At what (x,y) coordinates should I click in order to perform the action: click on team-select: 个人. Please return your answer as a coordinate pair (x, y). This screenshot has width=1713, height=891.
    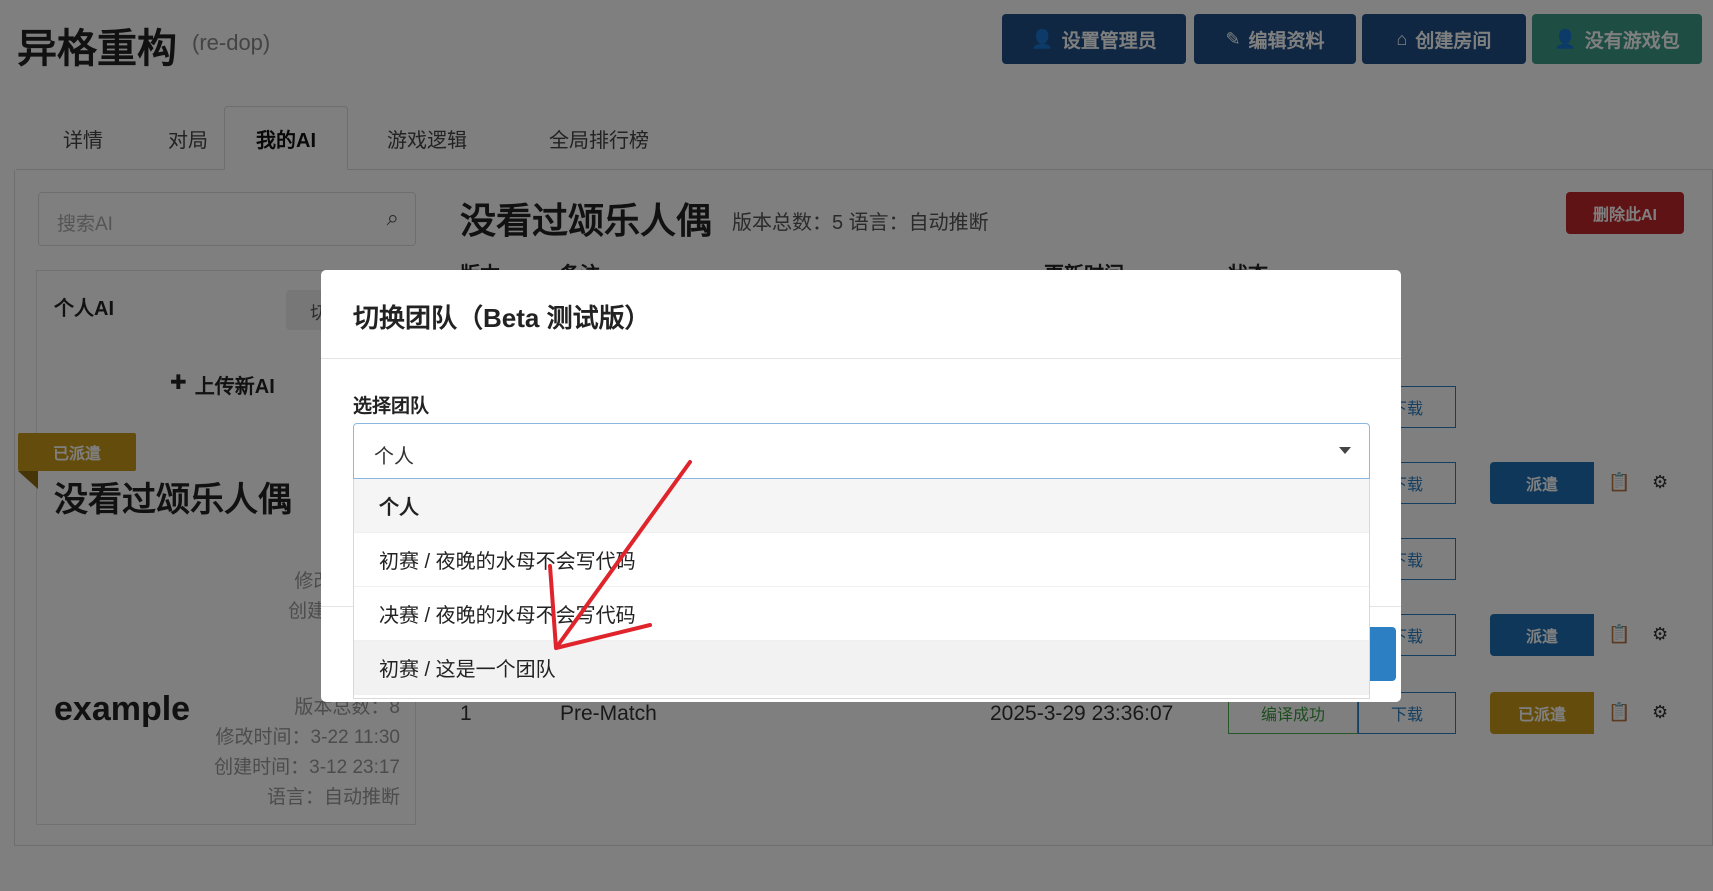
    Looking at the image, I should click on (861, 451).